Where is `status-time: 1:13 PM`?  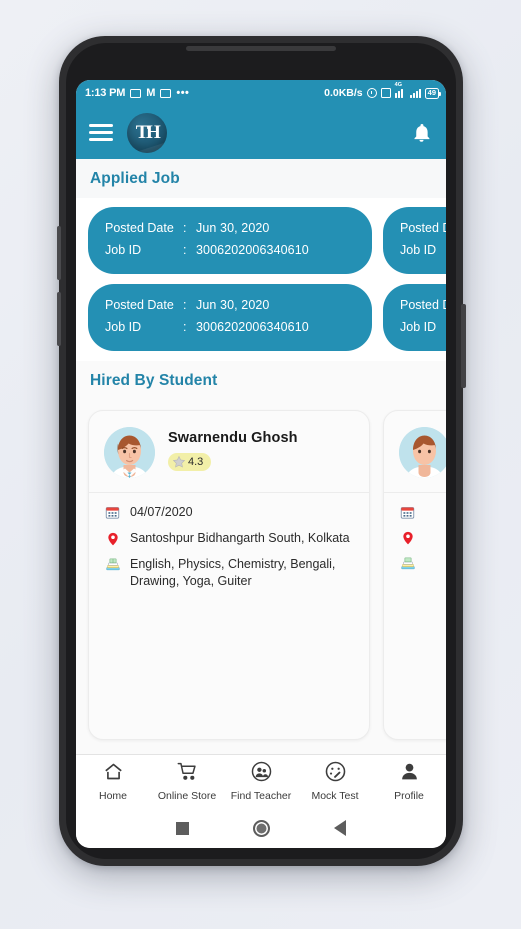 status-time: 1:13 PM is located at coordinates (105, 93).